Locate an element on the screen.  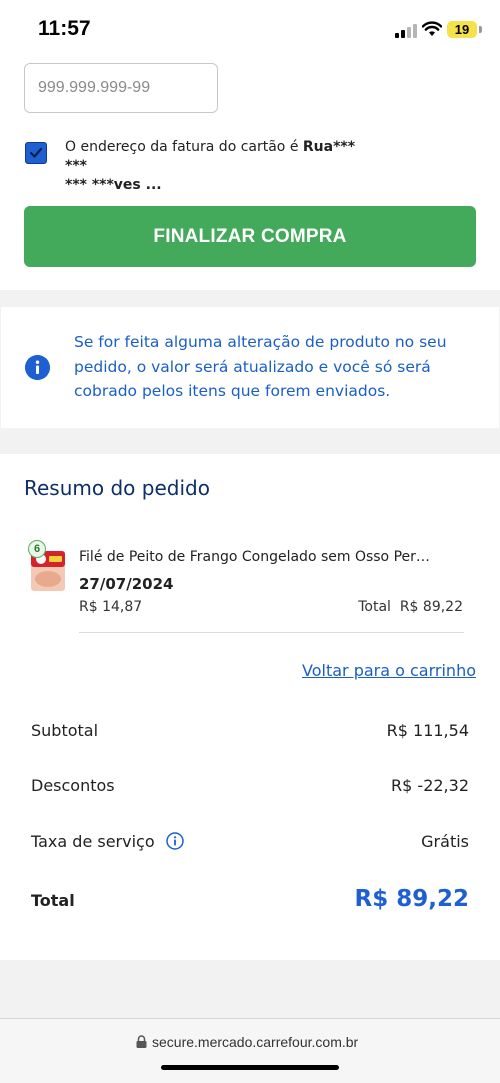
status-time: 11:57 is located at coordinates (64, 28).